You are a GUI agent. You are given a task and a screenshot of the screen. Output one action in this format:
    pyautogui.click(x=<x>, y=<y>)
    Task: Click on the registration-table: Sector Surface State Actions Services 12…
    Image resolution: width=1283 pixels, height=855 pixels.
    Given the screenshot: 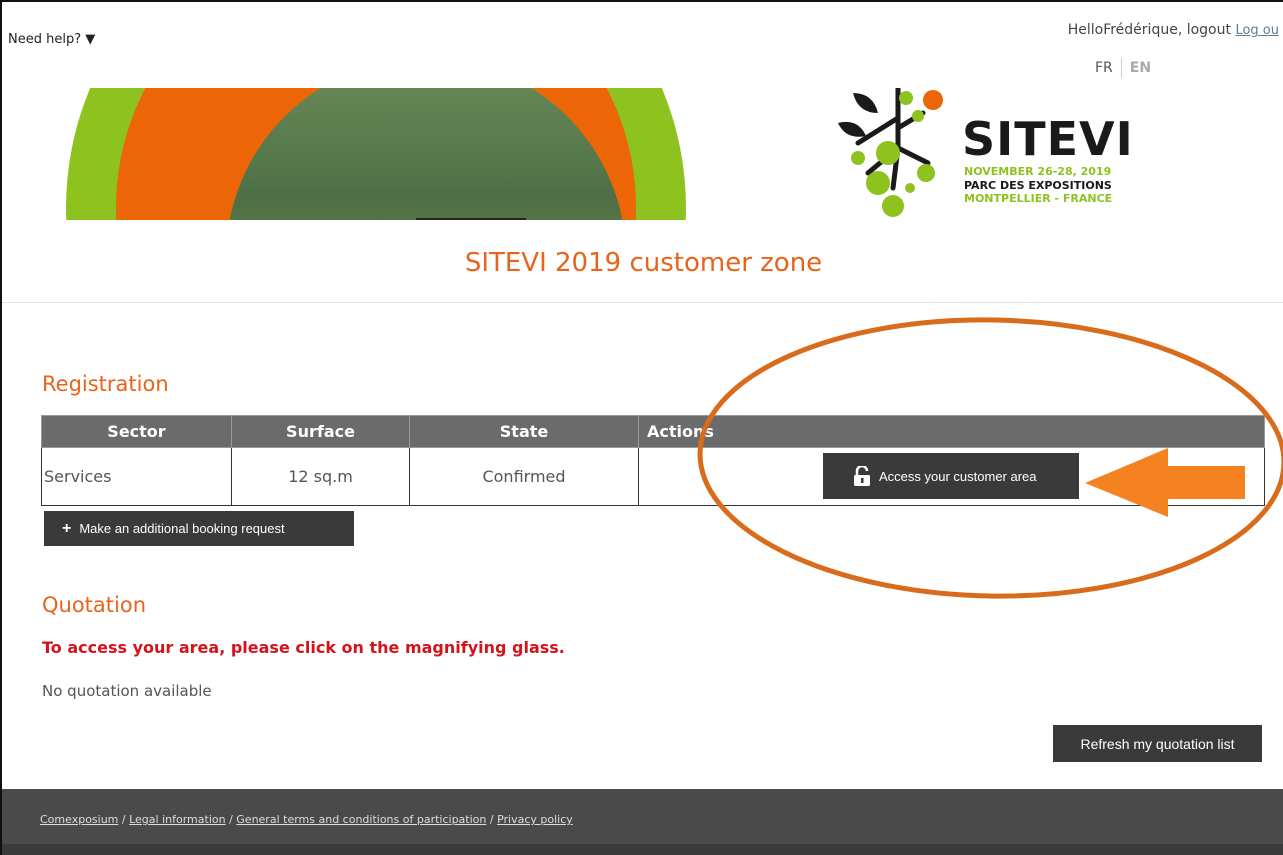 What is the action you would take?
    pyautogui.click(x=653, y=460)
    